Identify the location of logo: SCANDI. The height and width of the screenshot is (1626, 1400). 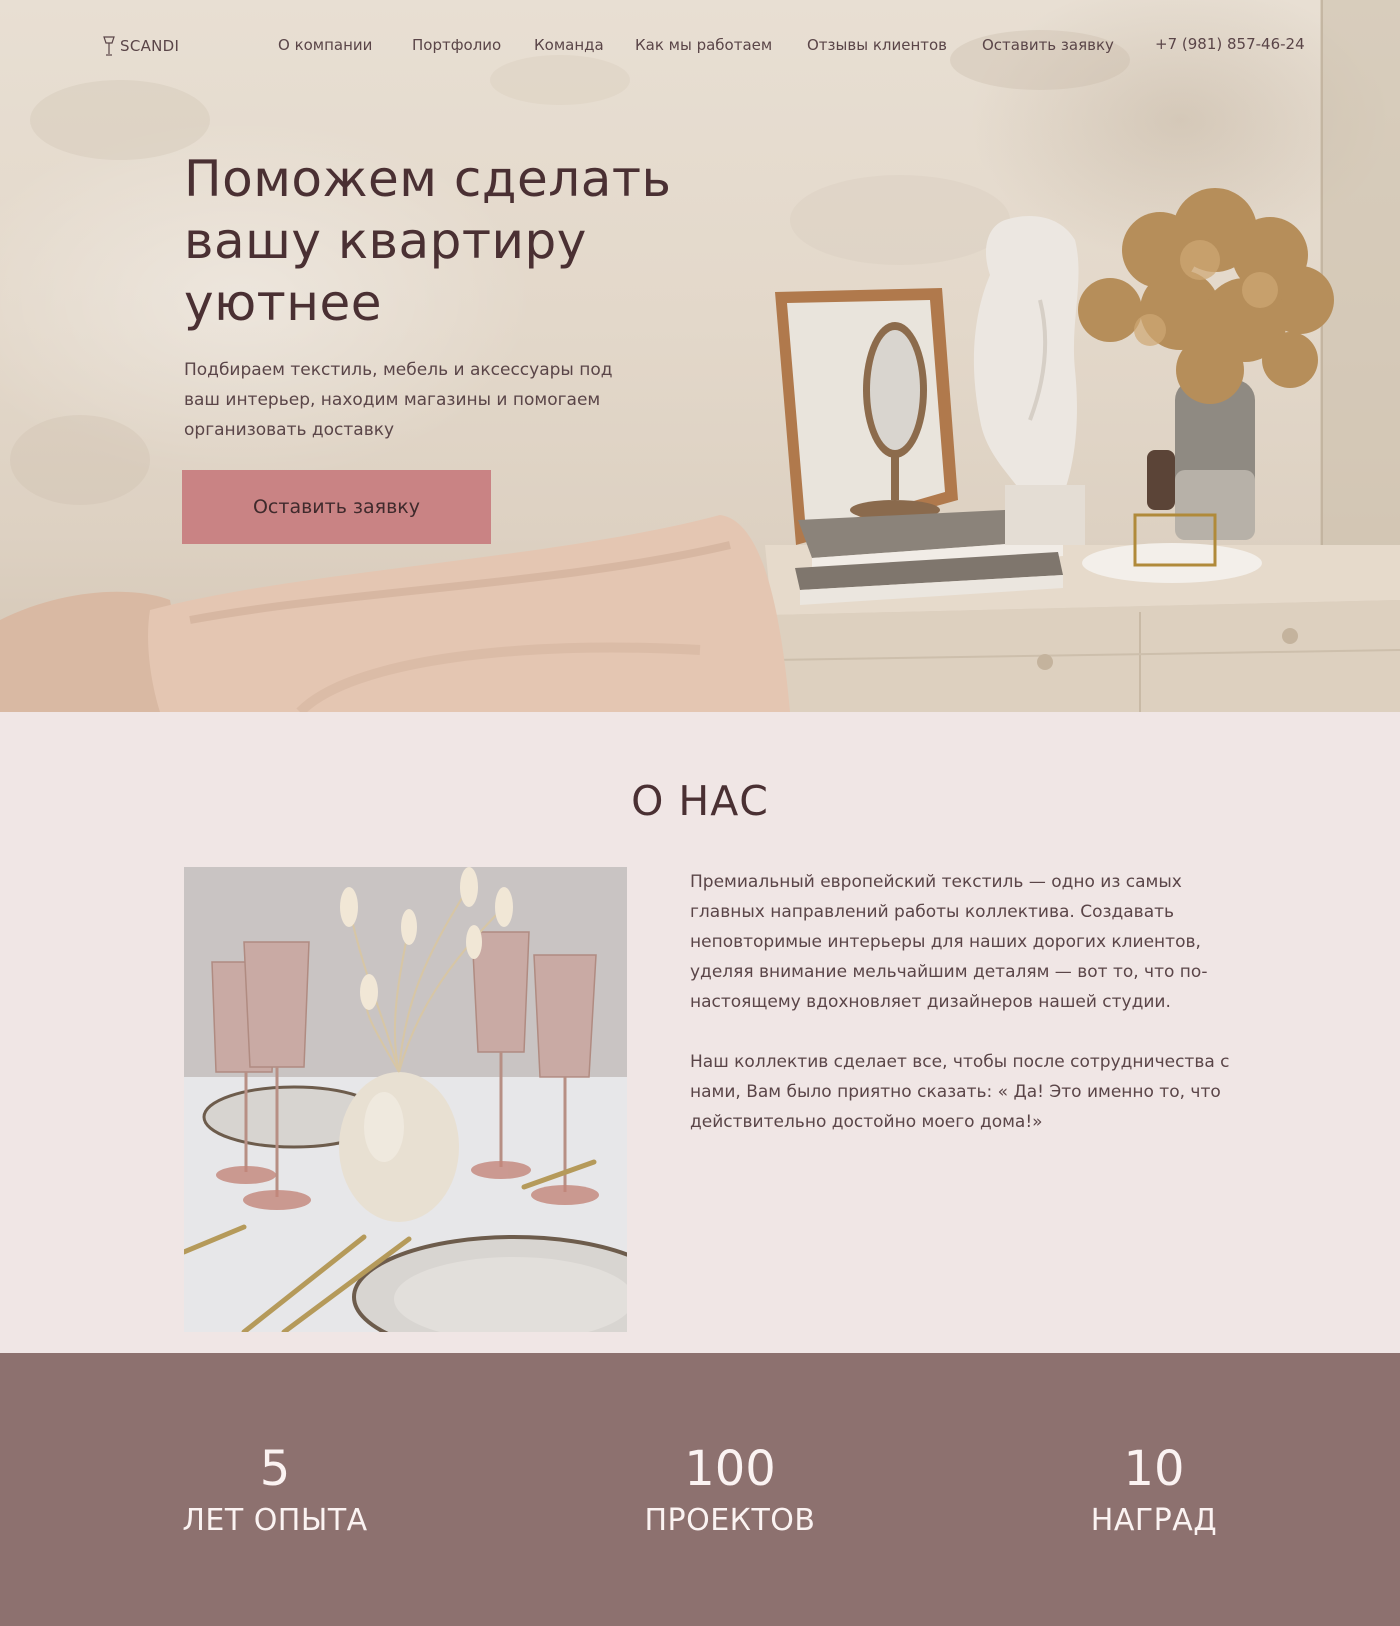
(140, 46).